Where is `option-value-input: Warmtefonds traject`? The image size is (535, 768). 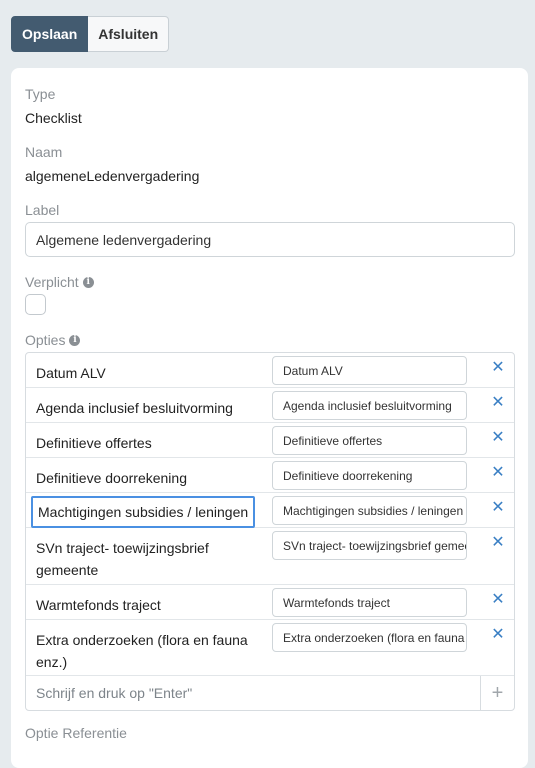 option-value-input: Warmtefonds traject is located at coordinates (369, 602).